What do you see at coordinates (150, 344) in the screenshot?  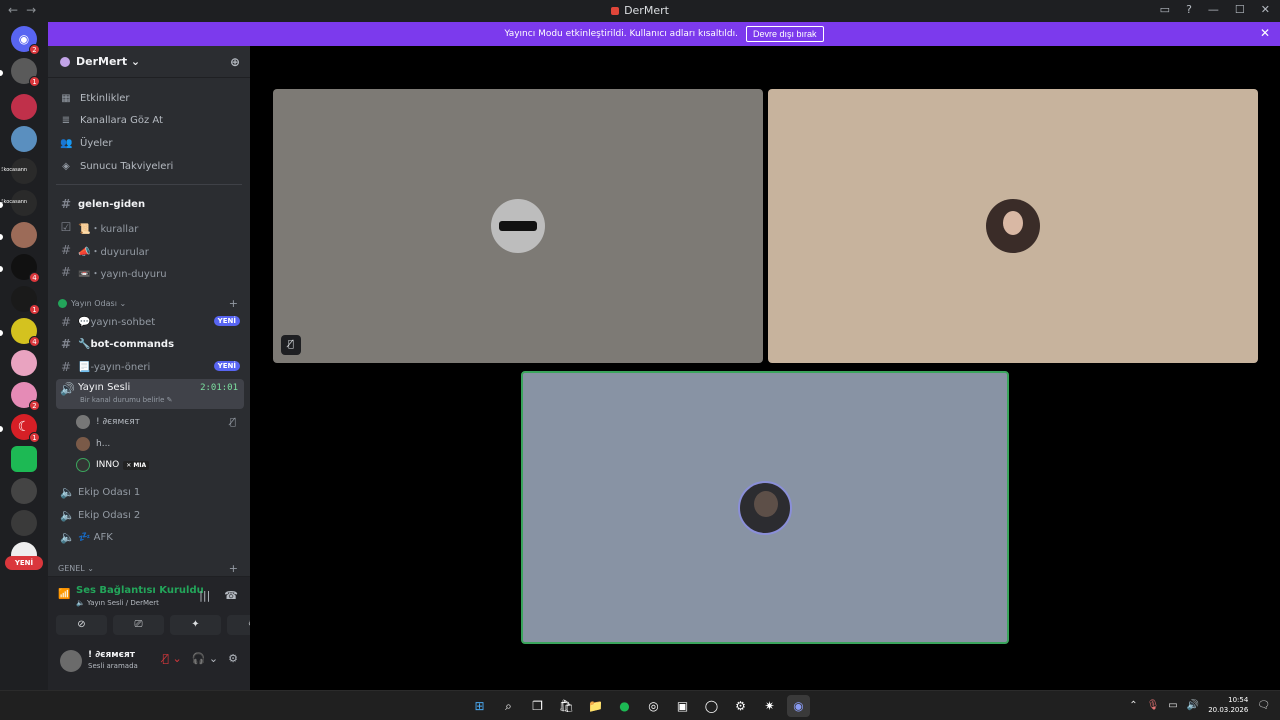 I see `channel-bot-commands: # 🔧bot-commands` at bounding box center [150, 344].